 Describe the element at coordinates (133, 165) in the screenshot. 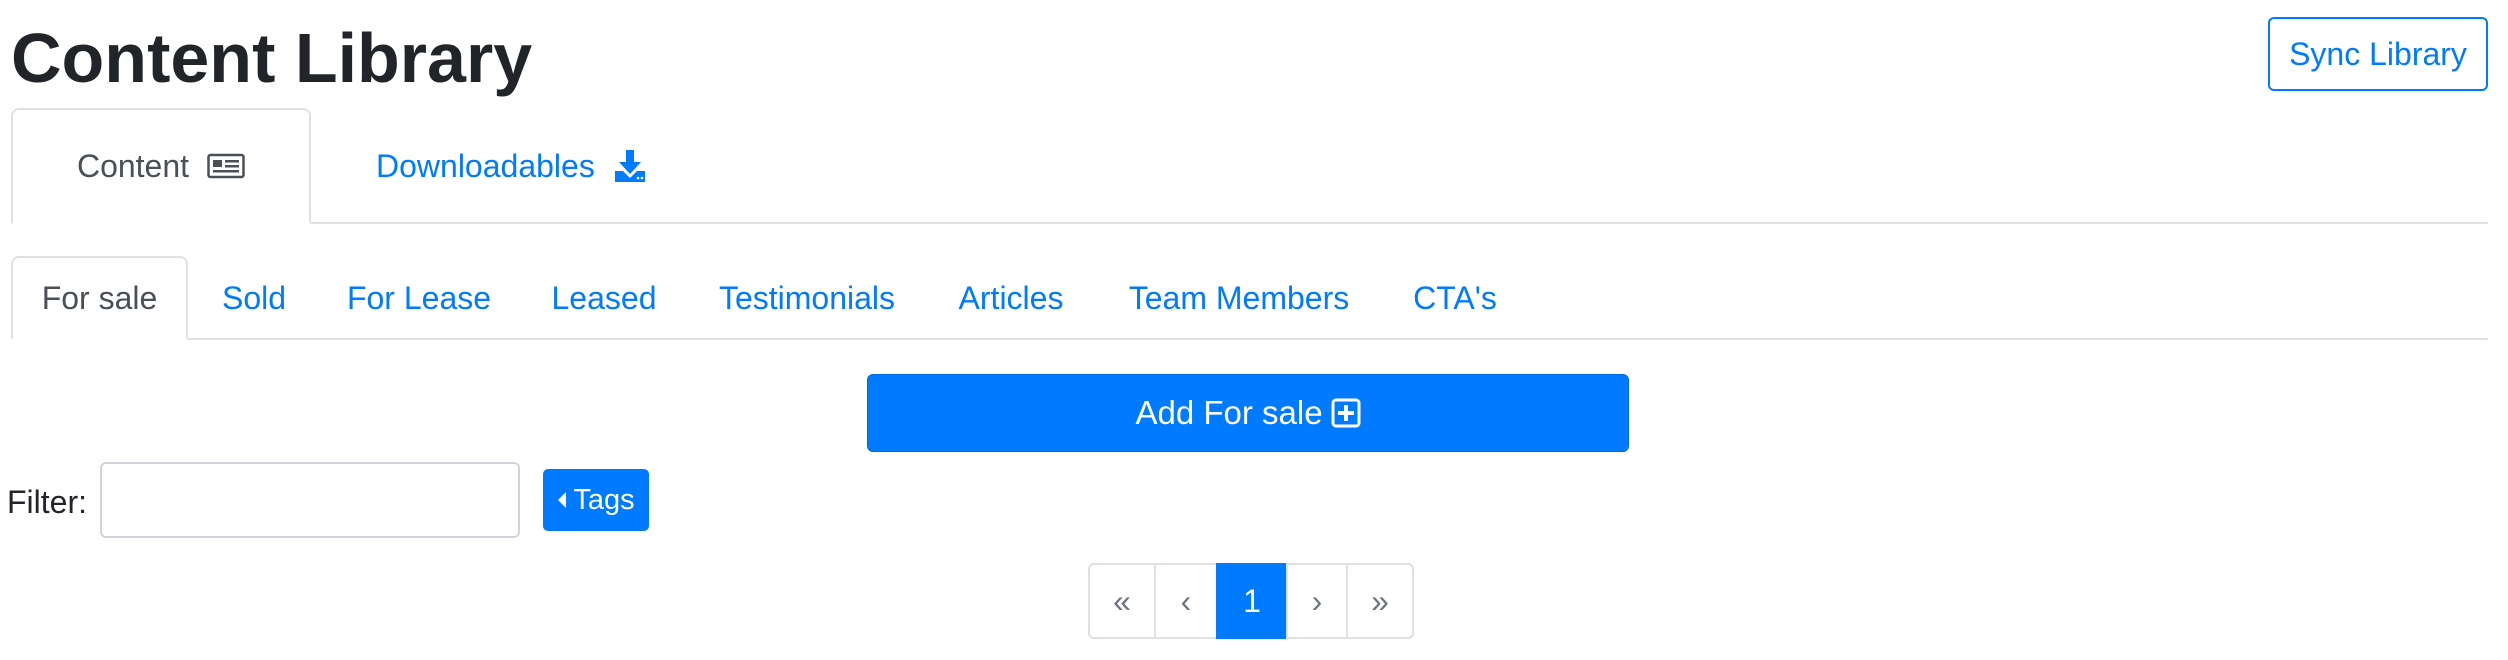

I see `tab-content-label: Content` at that location.